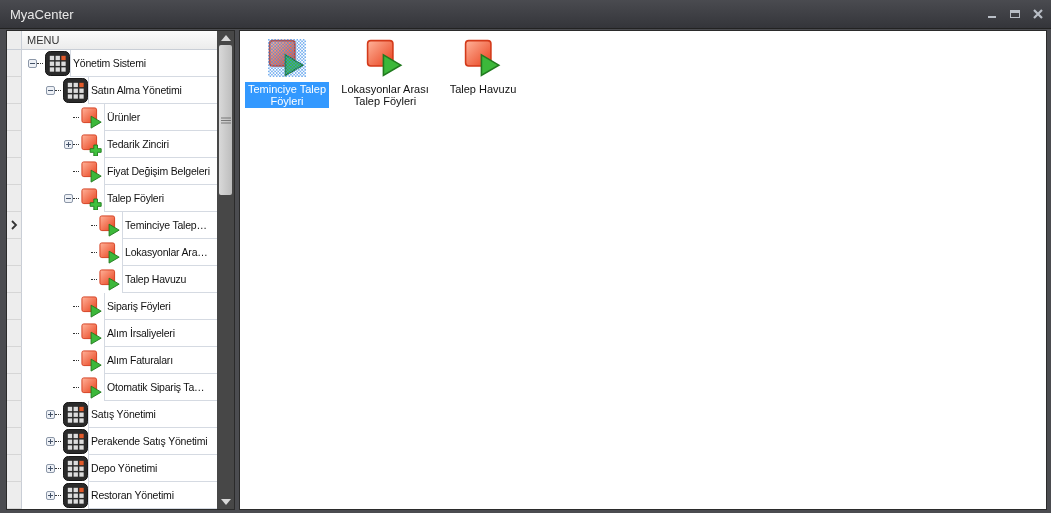  Describe the element at coordinates (14, 225) in the screenshot. I see `current-row-icon` at that location.